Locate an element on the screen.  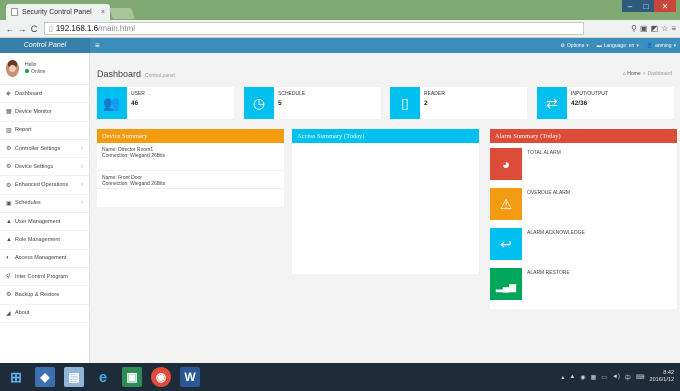
tab-close-icon: × is located at coordinates (103, 12).